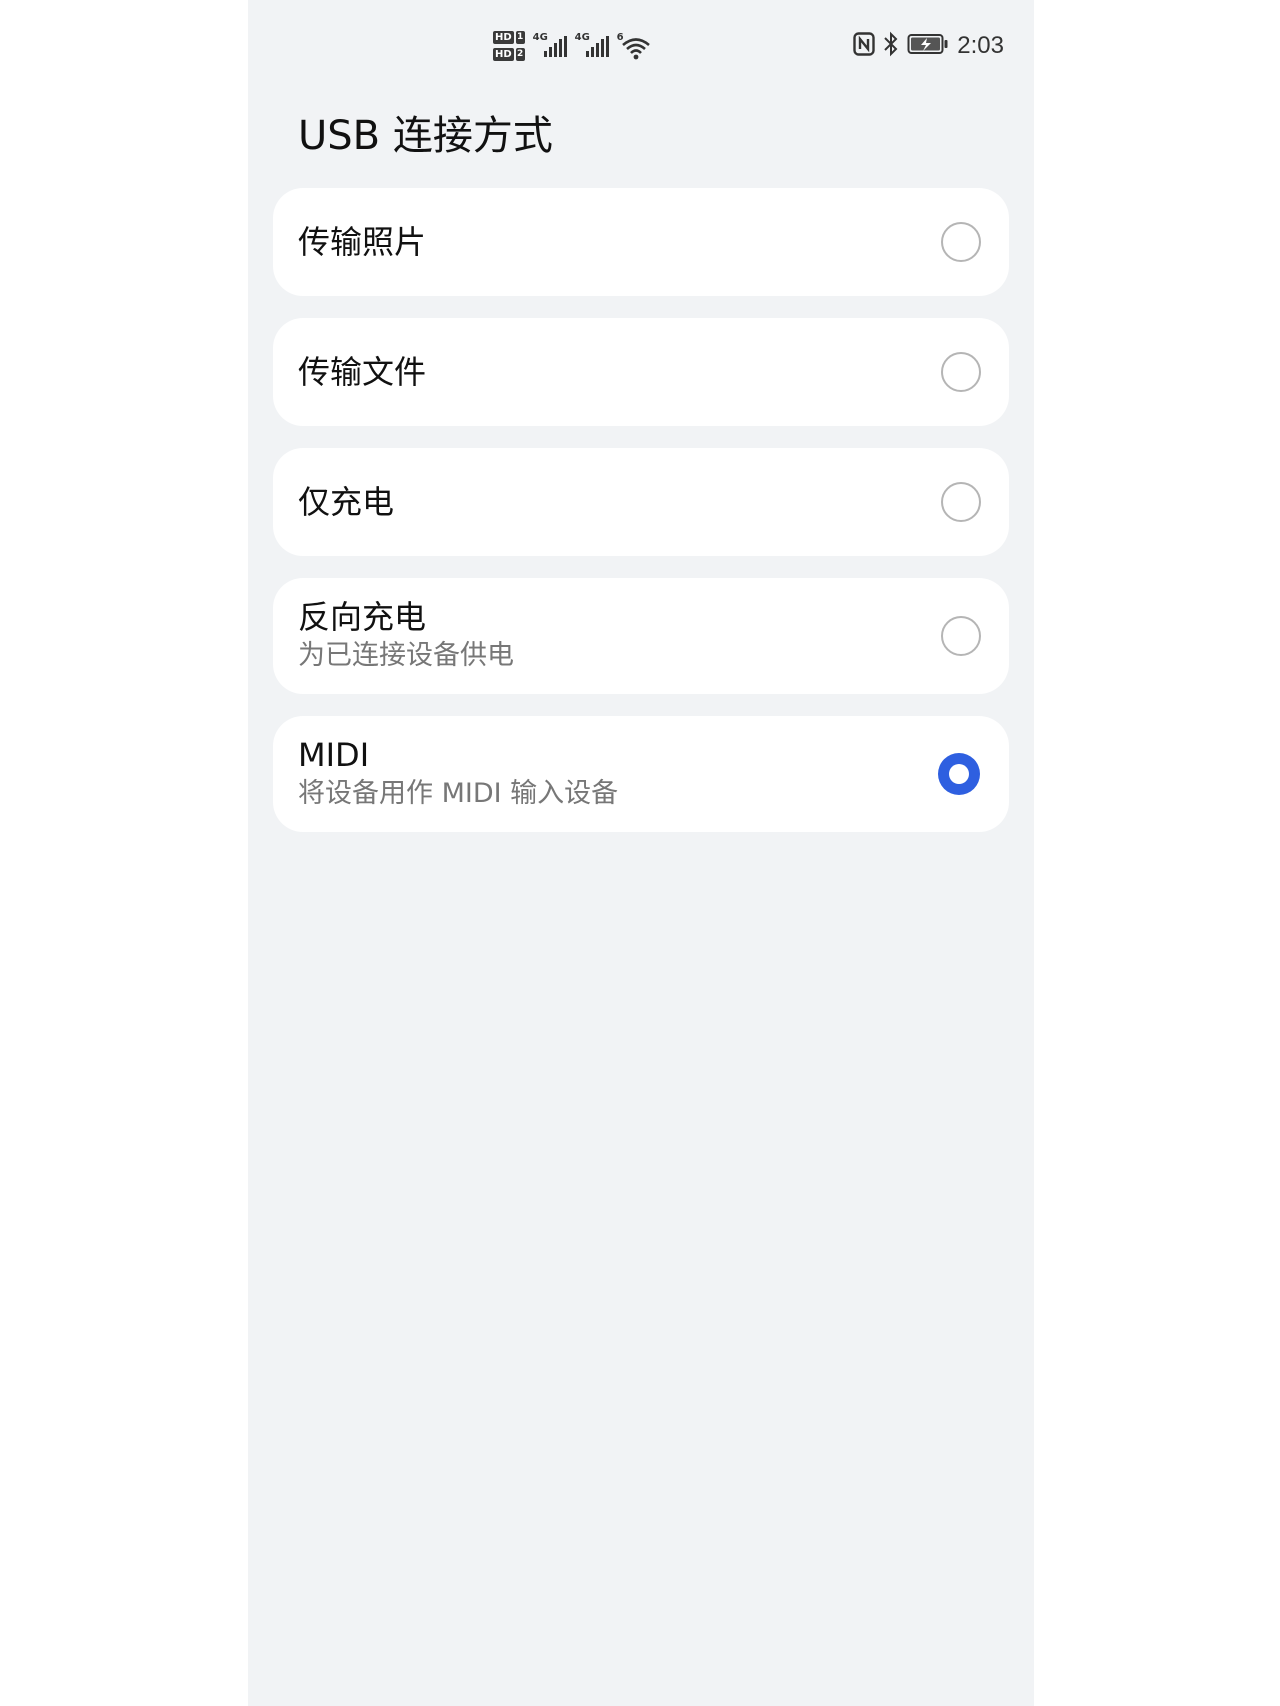 The width and height of the screenshot is (1280, 1706). I want to click on option-label: 传输照片, so click(362, 242).